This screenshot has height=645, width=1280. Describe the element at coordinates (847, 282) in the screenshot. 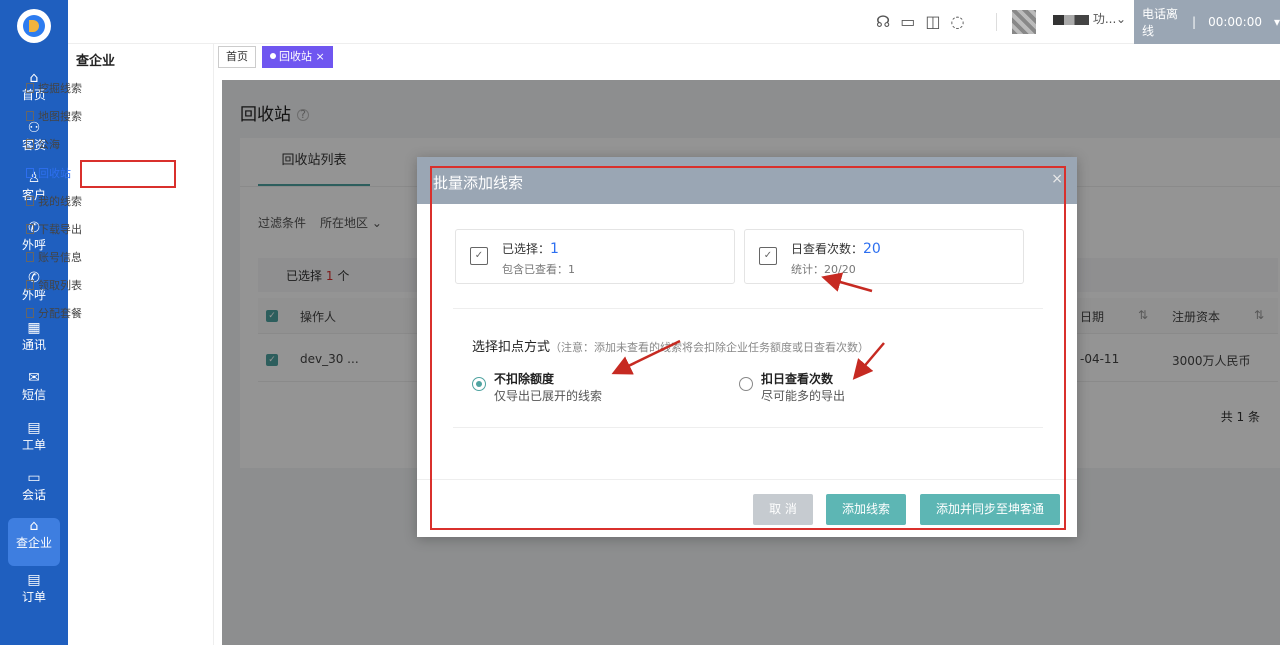

I see `arrow-to-daily-count` at that location.